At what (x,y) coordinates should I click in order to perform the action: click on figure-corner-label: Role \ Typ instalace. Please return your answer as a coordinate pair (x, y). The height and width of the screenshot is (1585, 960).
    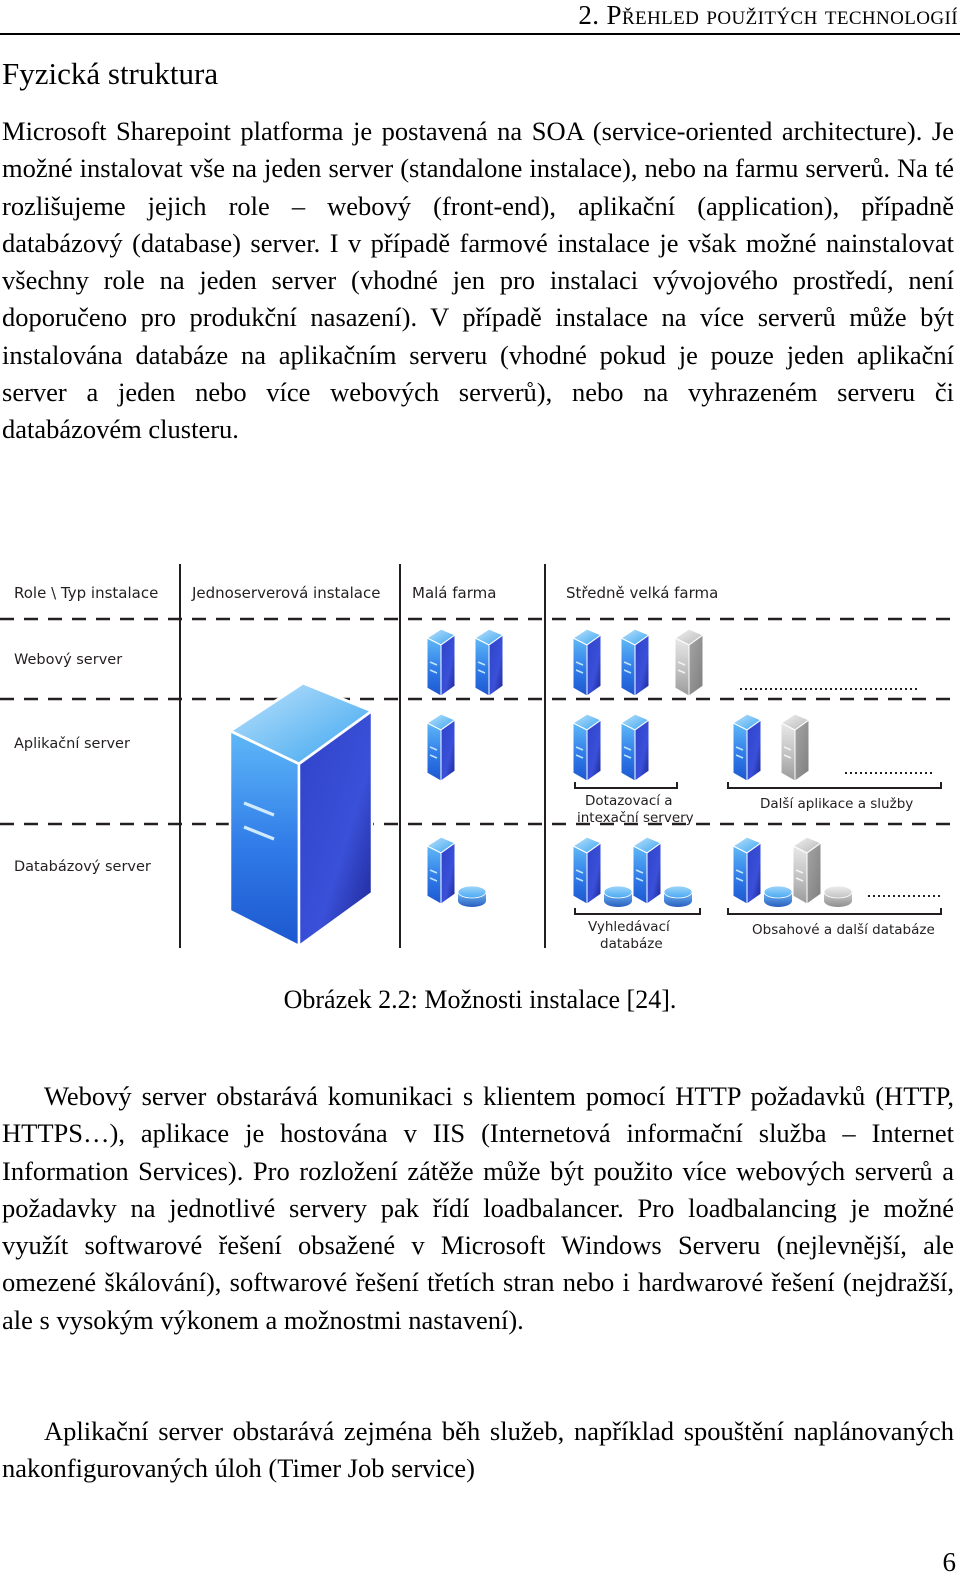
    Looking at the image, I should click on (86, 593).